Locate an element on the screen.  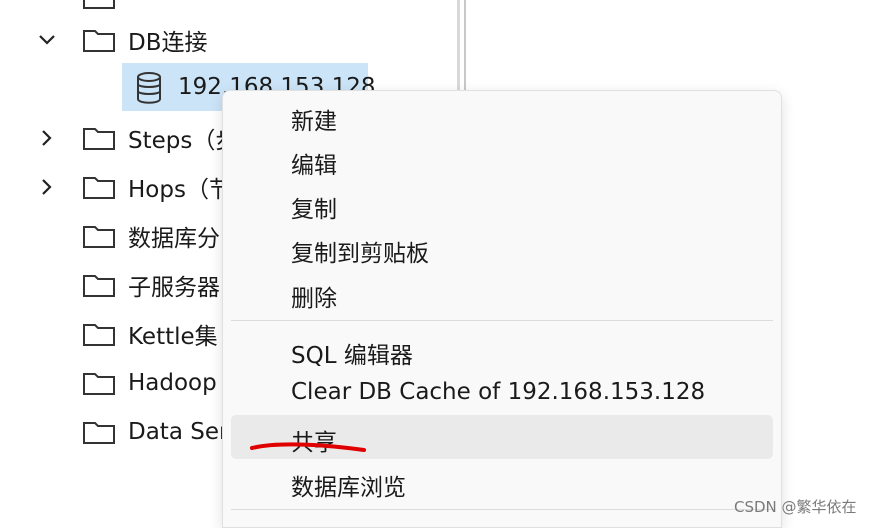
menu-item-label: 编辑 is located at coordinates (314, 166).